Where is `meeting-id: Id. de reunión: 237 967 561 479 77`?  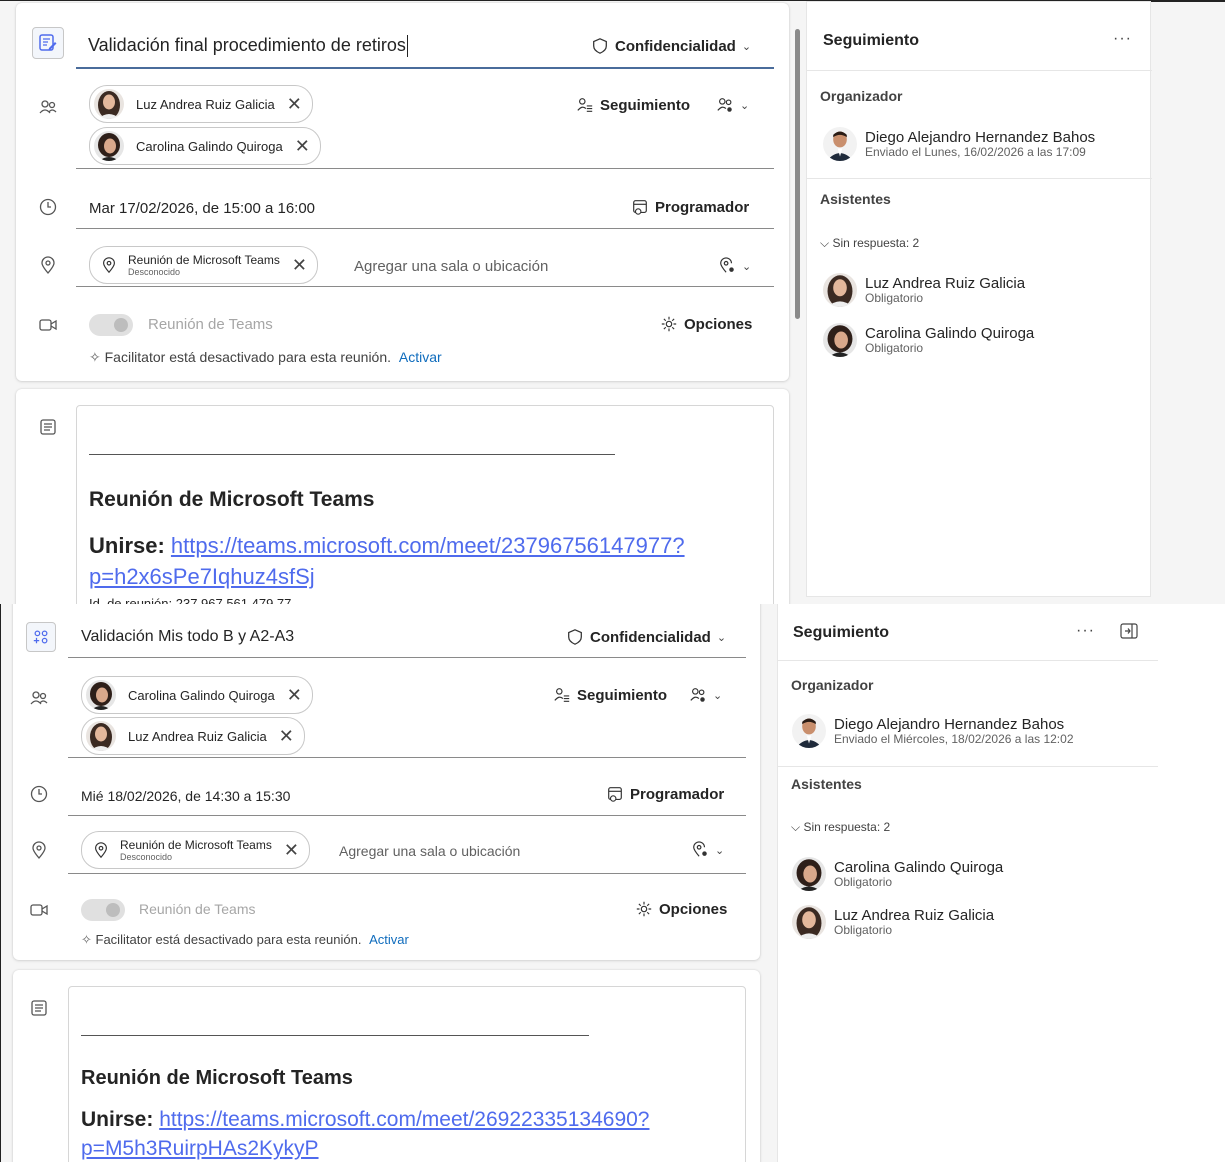 meeting-id: Id. de reunión: 237 967 561 479 77 is located at coordinates (190, 600).